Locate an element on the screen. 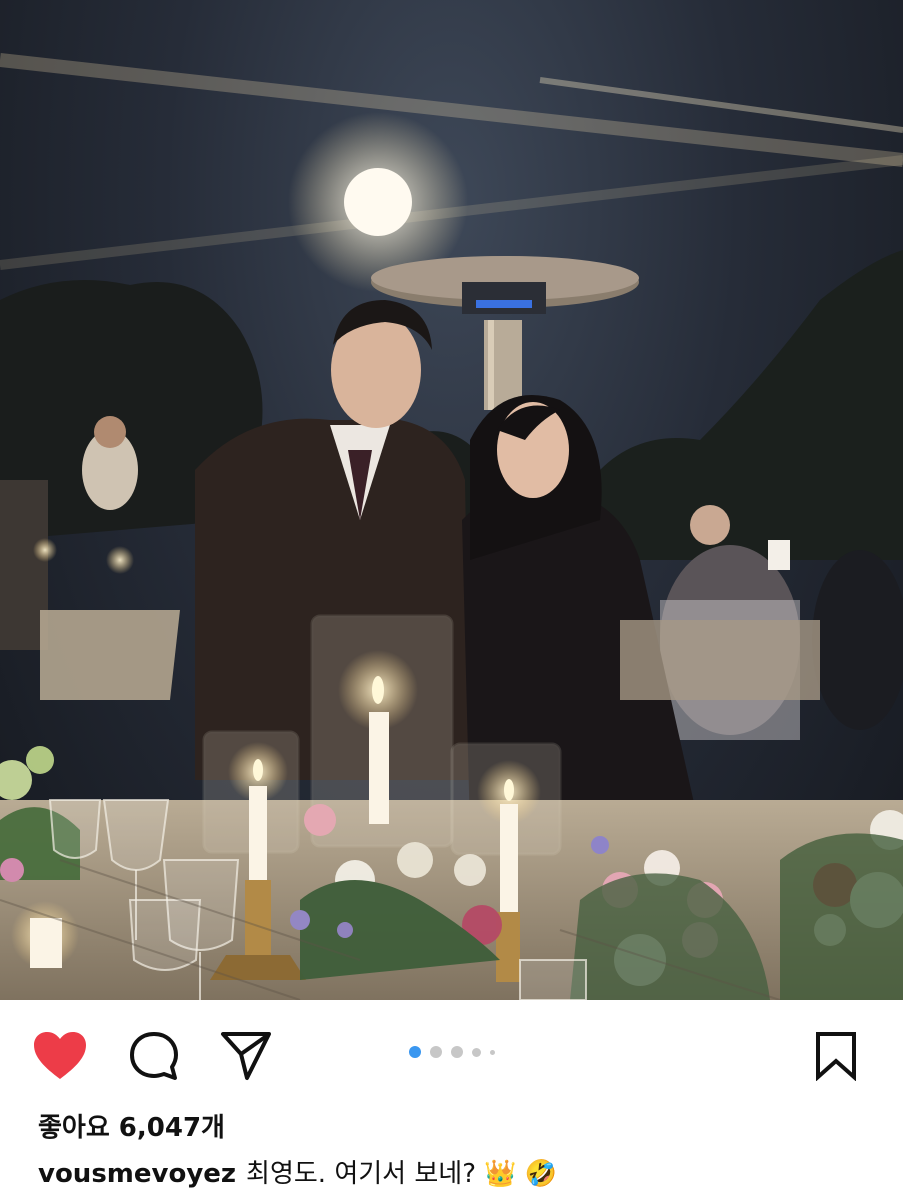 The height and width of the screenshot is (1200, 903). caption-text: 최영도. 여기서 보네? 👑 🤣 is located at coordinates (402, 1174).